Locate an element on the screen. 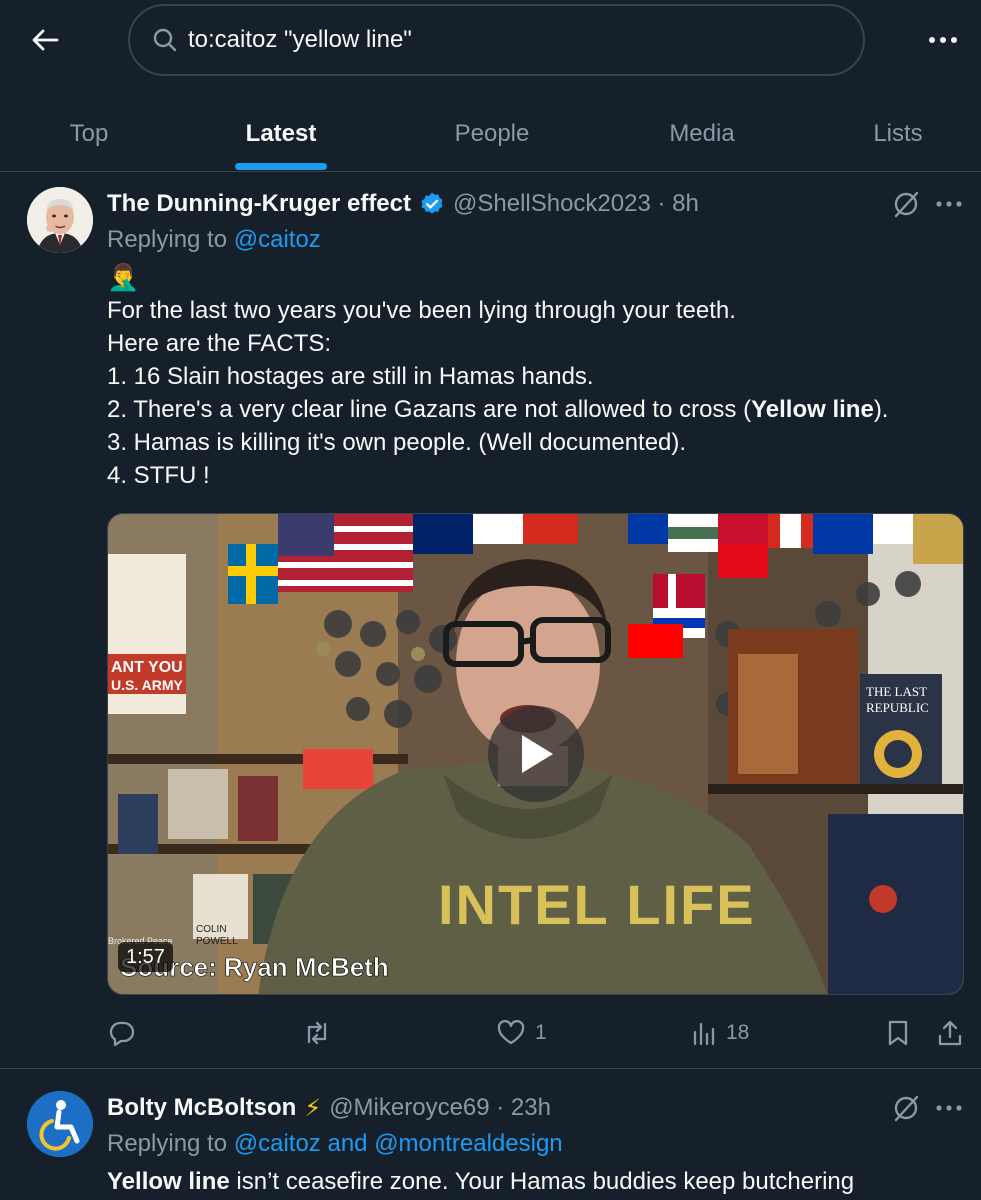 The width and height of the screenshot is (981, 1200). tweet-divider is located at coordinates (490, 1068).